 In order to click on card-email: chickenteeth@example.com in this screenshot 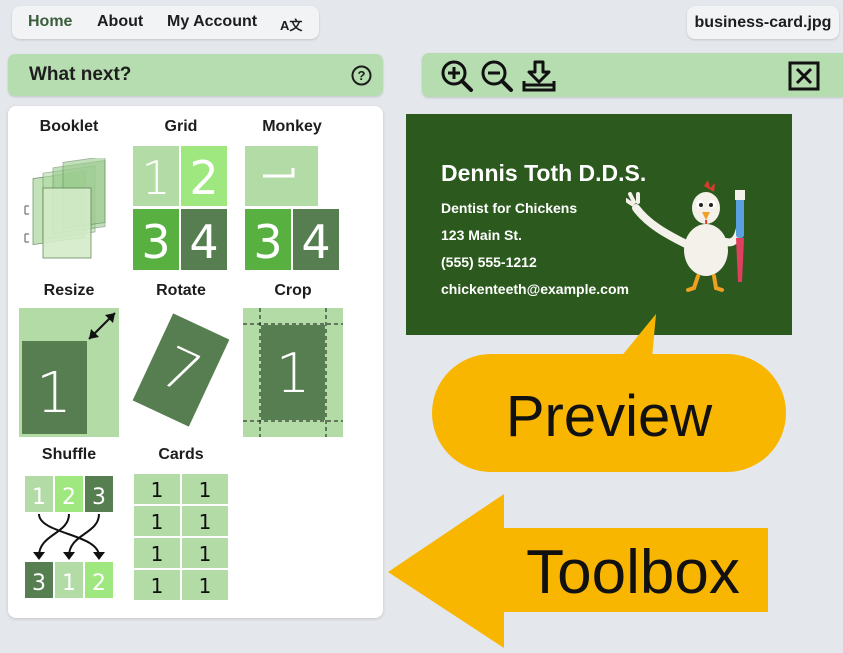, I will do `click(535, 289)`.